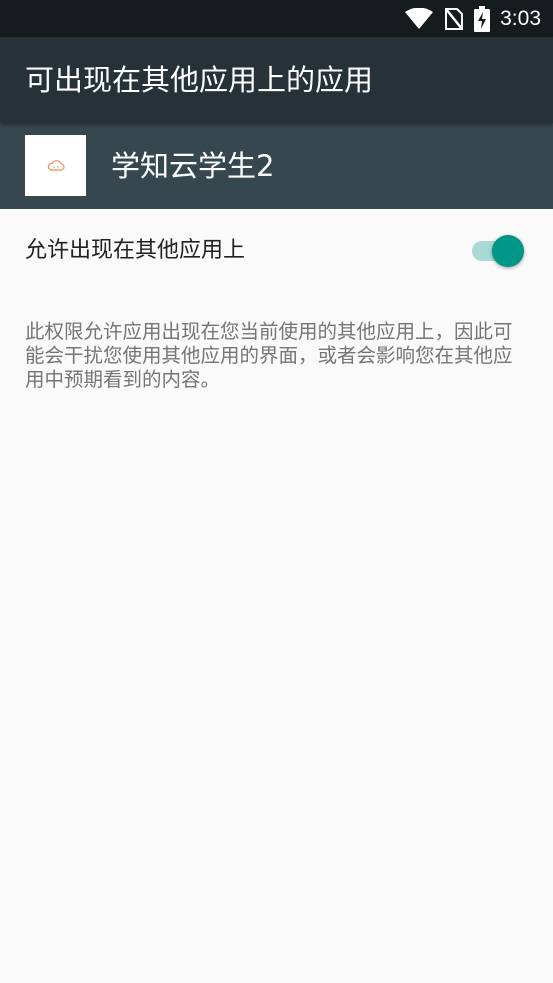 The width and height of the screenshot is (553, 983). Describe the element at coordinates (276, 166) in the screenshot. I see `app-header: 学知云学生2` at that location.